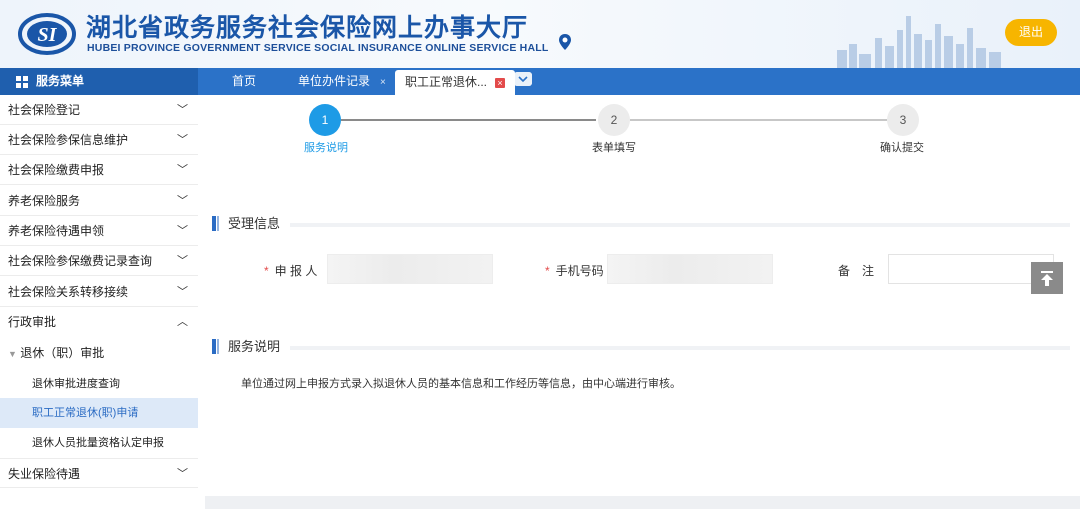  What do you see at coordinates (614, 120) in the screenshot?
I see `step-2-circle: 2` at bounding box center [614, 120].